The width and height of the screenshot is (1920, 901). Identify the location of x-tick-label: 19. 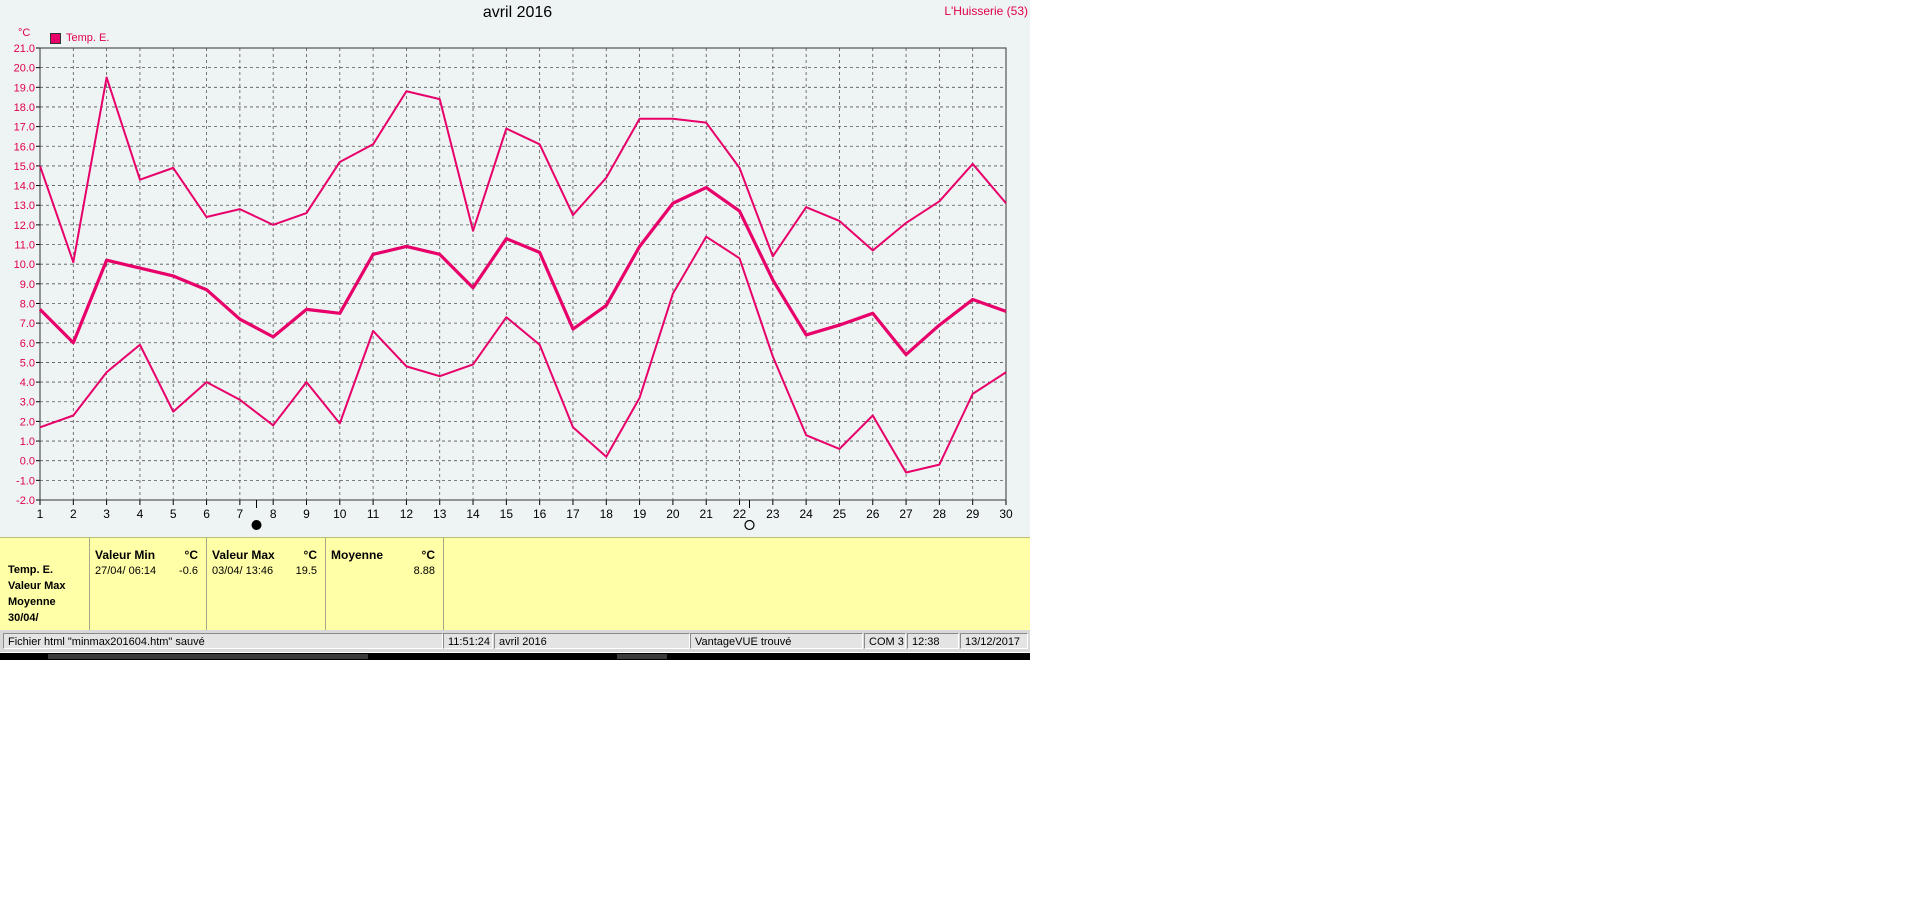
(640, 514).